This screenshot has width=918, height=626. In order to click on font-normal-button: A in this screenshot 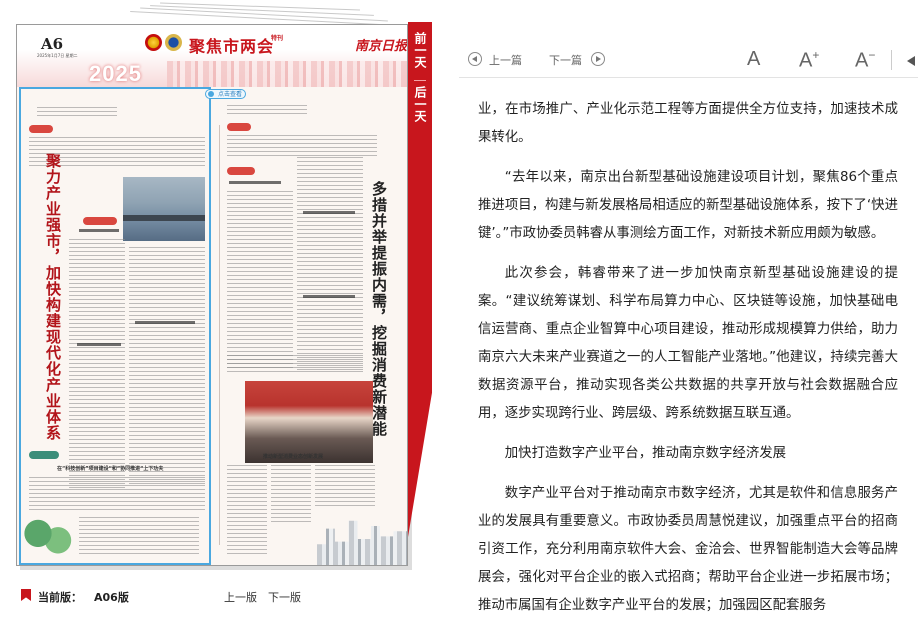, I will do `click(753, 59)`.